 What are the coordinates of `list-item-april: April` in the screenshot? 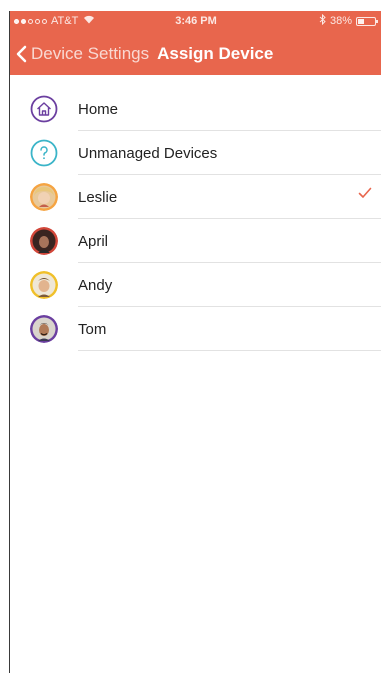 It's located at (195, 241).